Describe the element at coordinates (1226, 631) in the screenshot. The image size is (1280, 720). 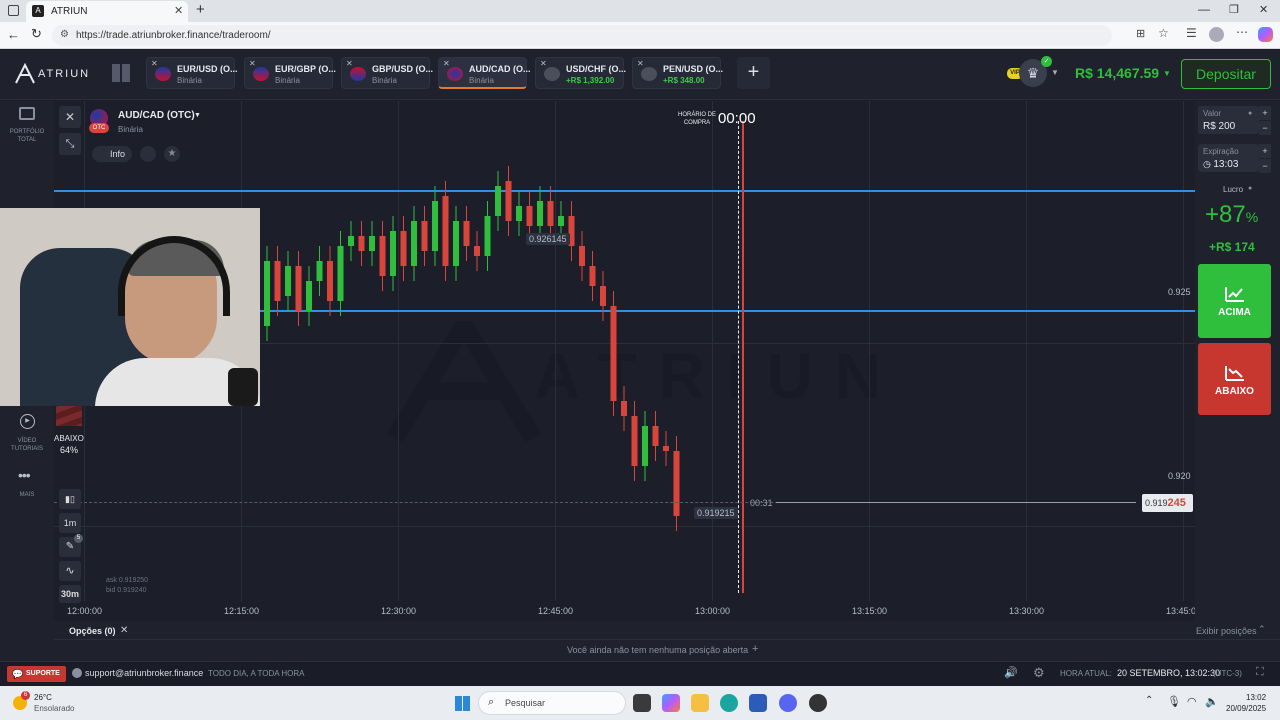
I see `show-positions-link: Exibir posições` at that location.